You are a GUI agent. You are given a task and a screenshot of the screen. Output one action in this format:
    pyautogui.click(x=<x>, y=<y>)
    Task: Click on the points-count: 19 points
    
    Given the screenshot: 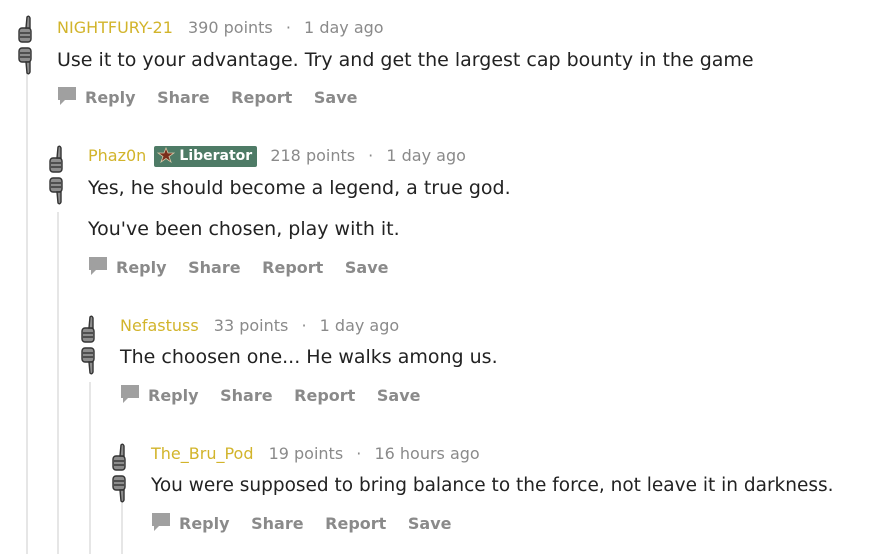 What is the action you would take?
    pyautogui.click(x=306, y=453)
    